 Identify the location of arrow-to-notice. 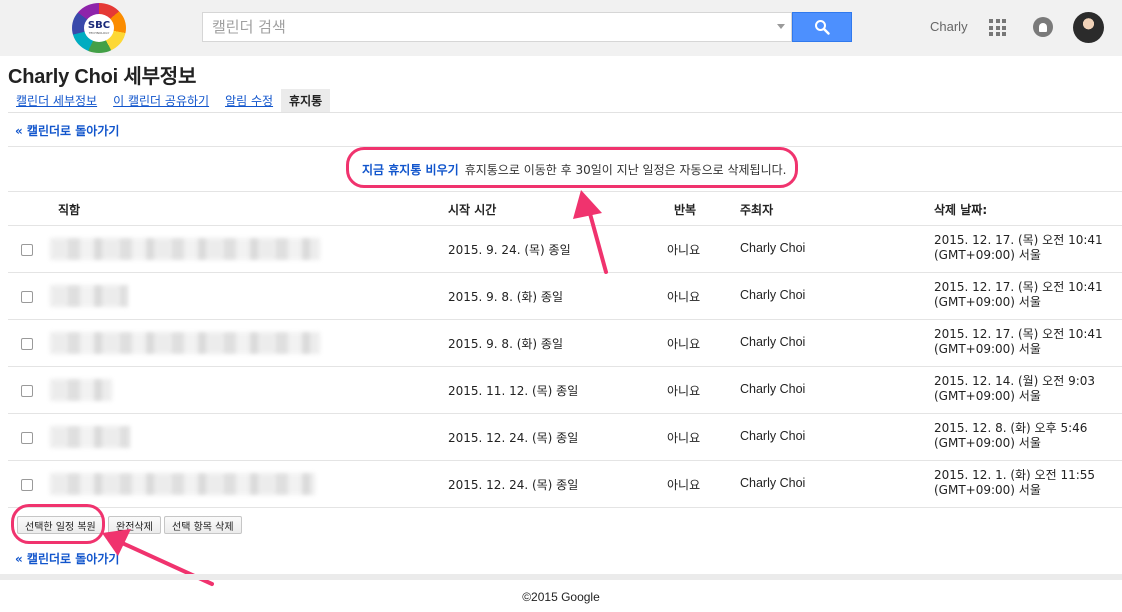
(590, 232).